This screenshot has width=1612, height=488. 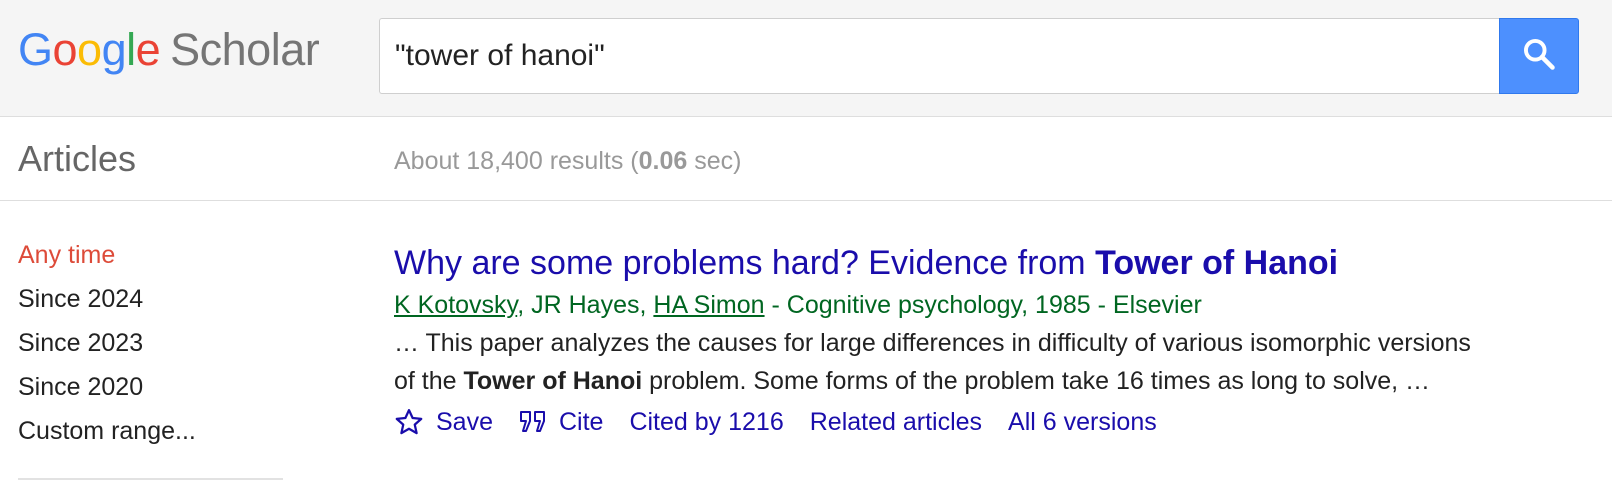 What do you see at coordinates (533, 422) in the screenshot?
I see `quote-icon` at bounding box center [533, 422].